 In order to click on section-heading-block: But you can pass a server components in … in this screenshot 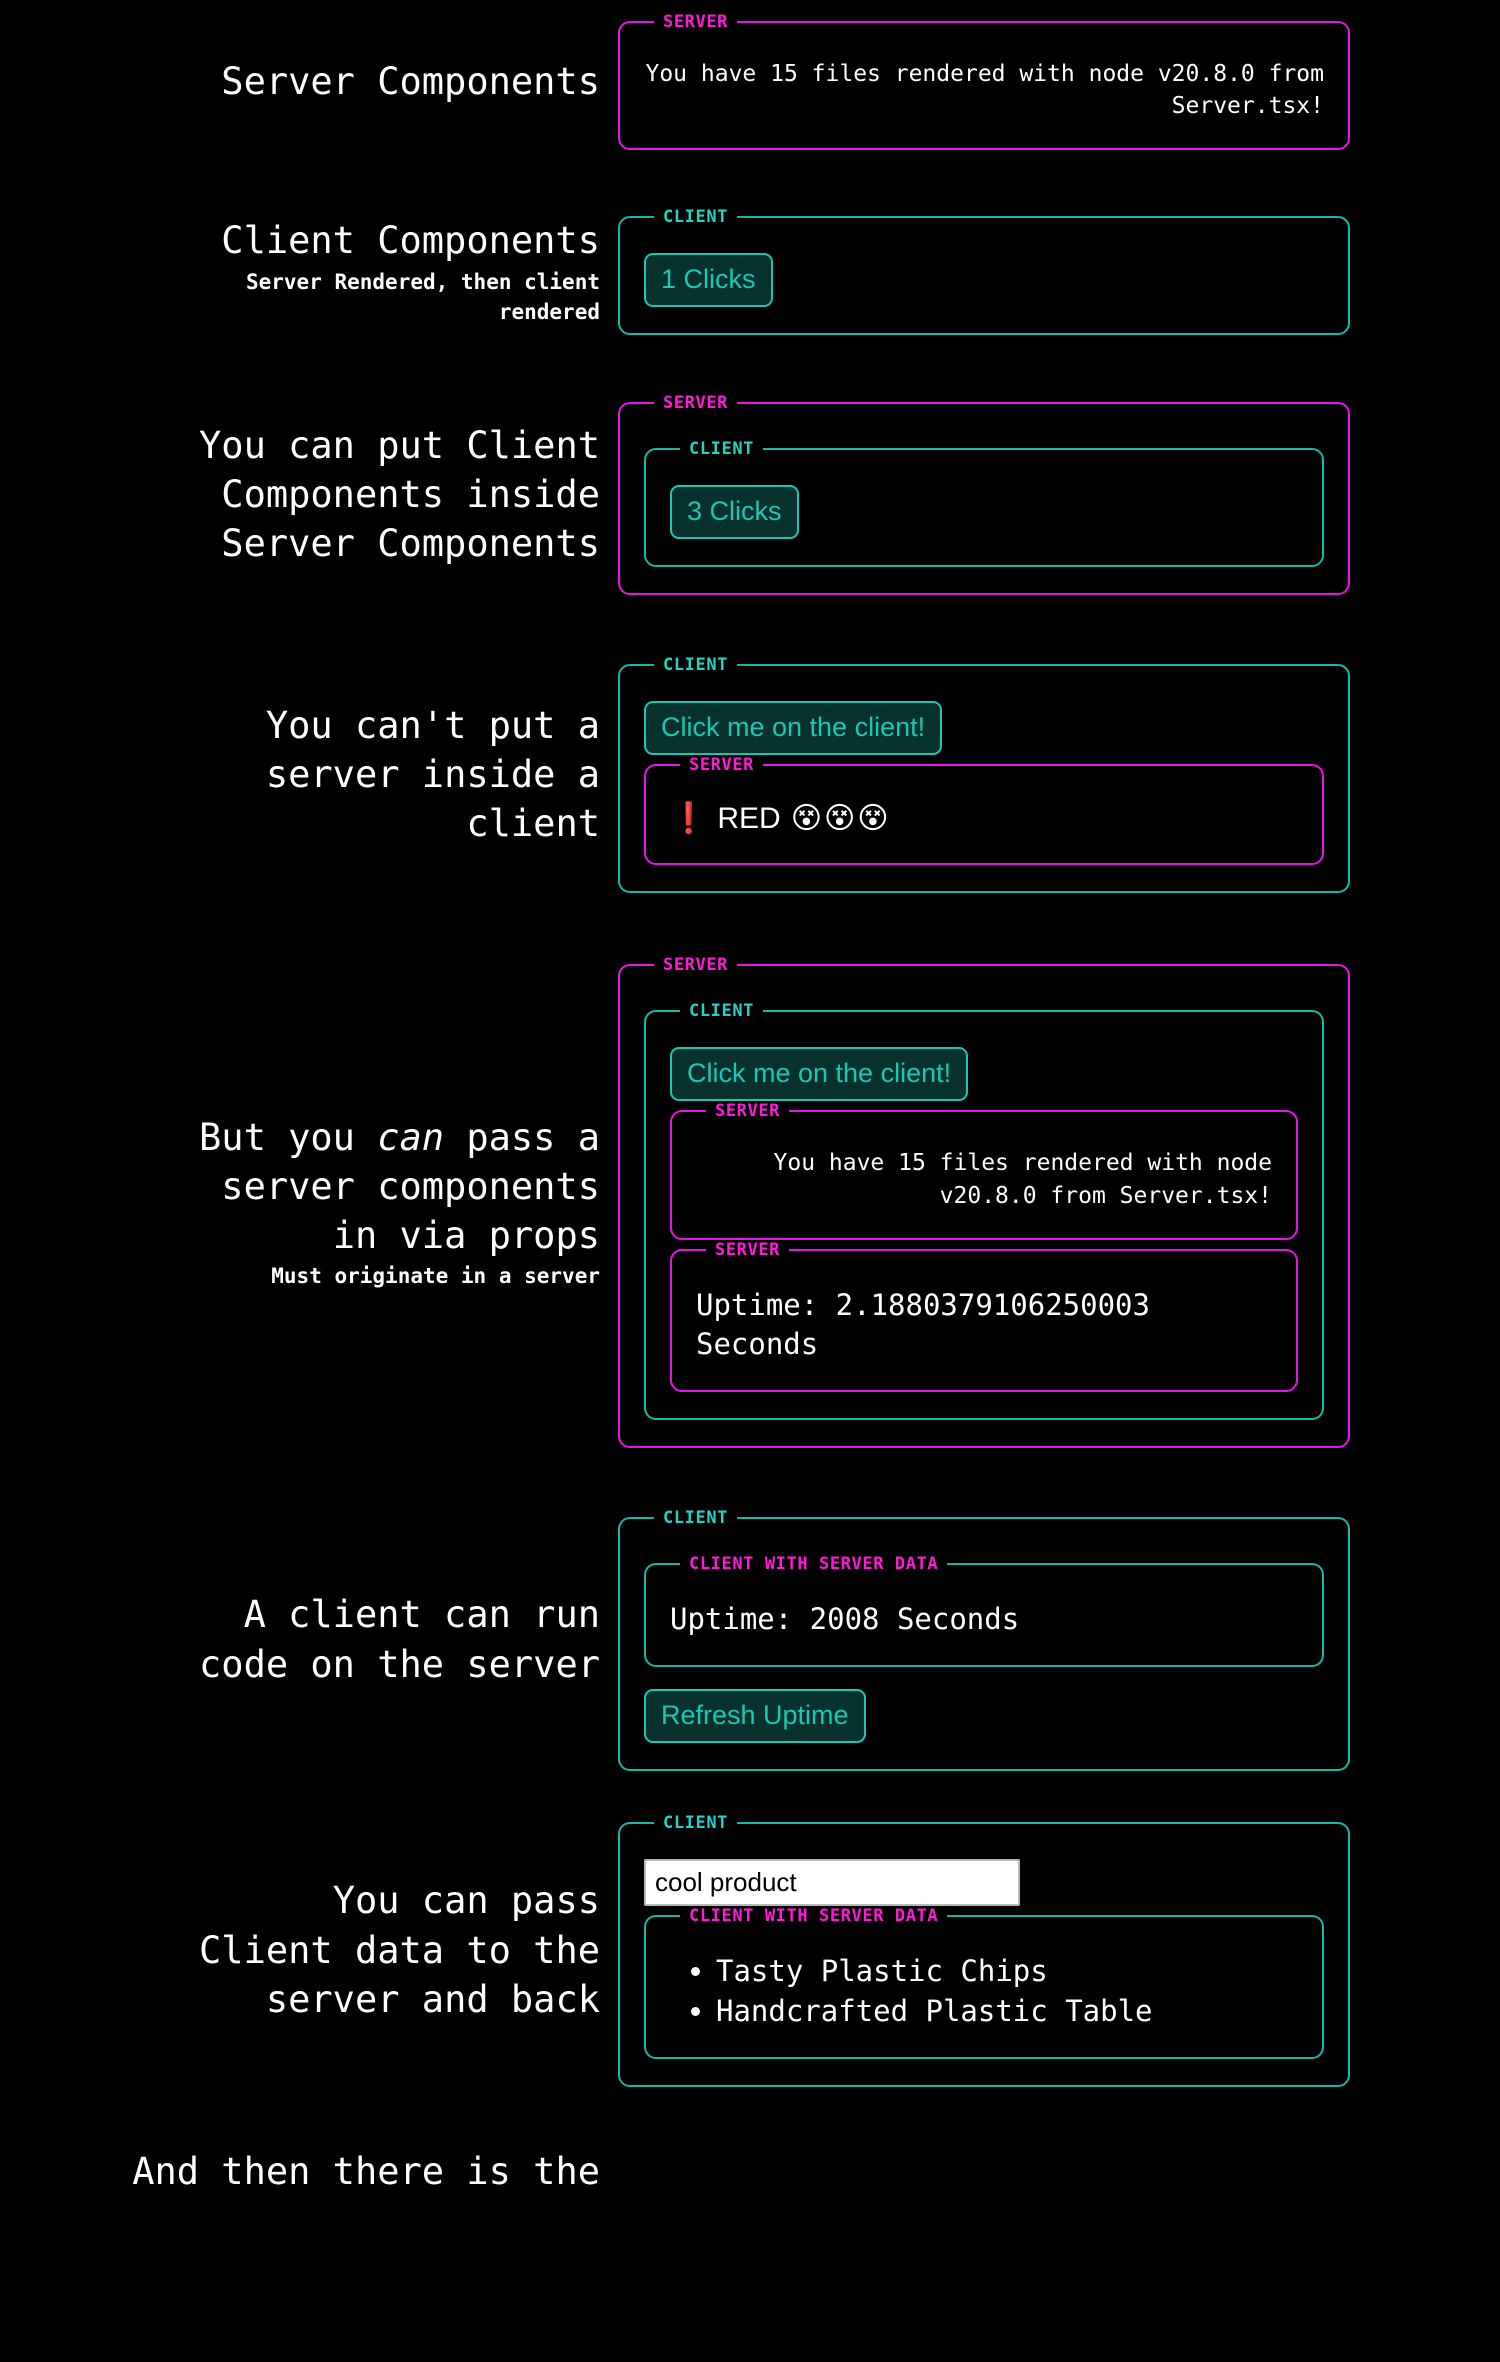, I will do `click(300, 1202)`.